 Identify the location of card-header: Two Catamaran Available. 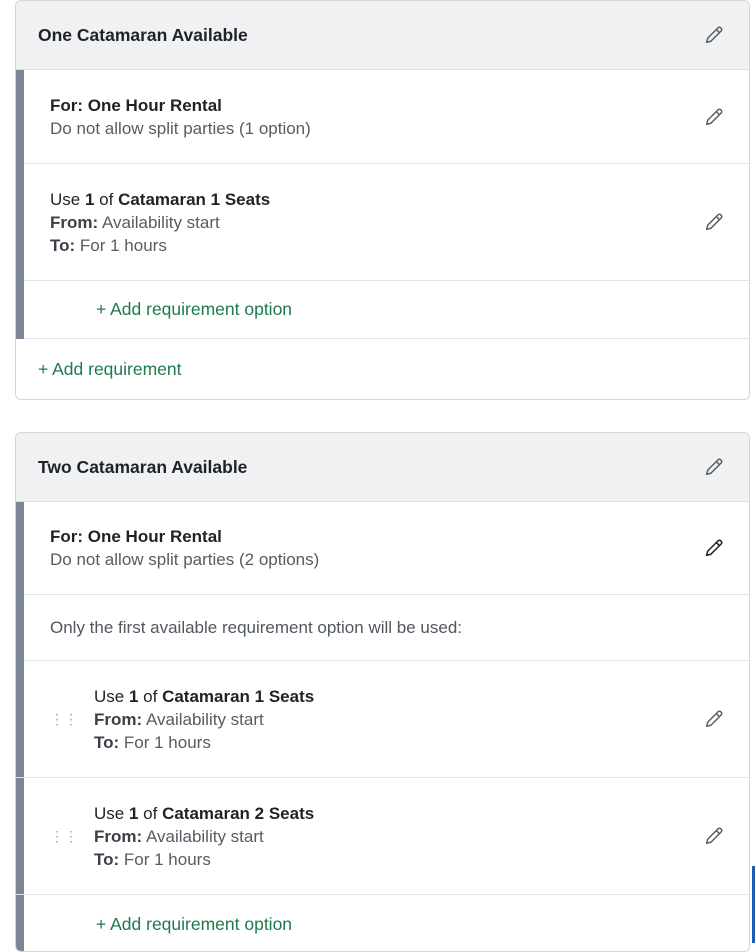
(382, 467).